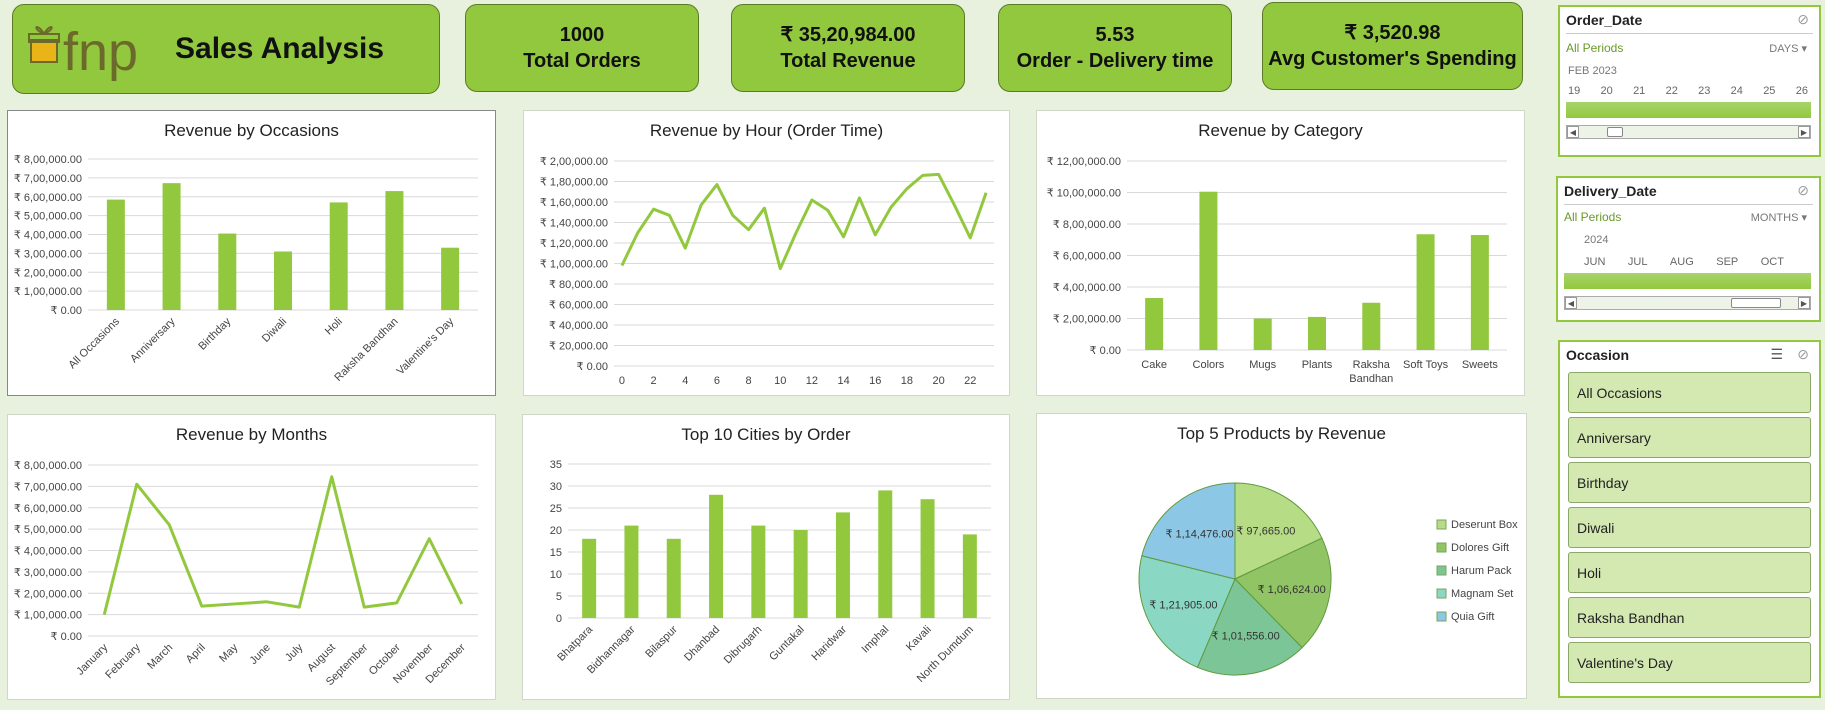 The height and width of the screenshot is (710, 1825). What do you see at coordinates (1481, 571) in the screenshot?
I see `legend-label: Harum Pack` at bounding box center [1481, 571].